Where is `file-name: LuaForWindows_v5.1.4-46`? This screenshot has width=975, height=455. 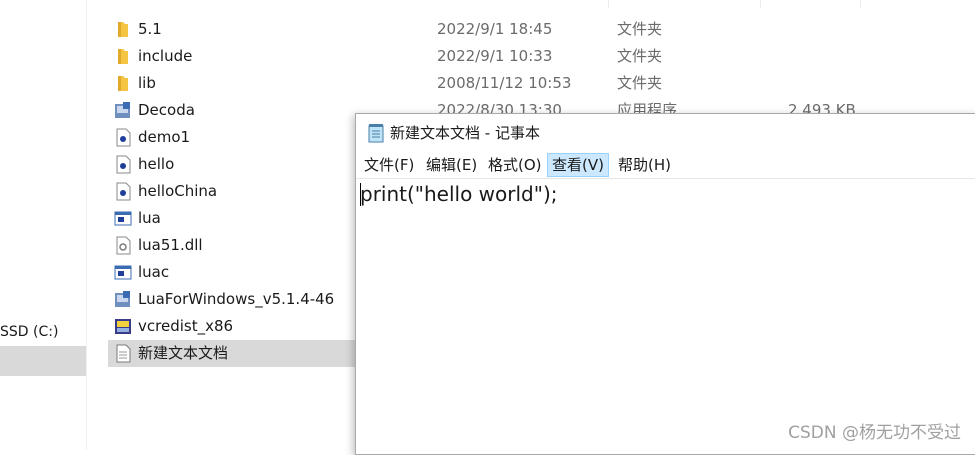
file-name: LuaForWindows_v5.1.4-46 is located at coordinates (236, 299).